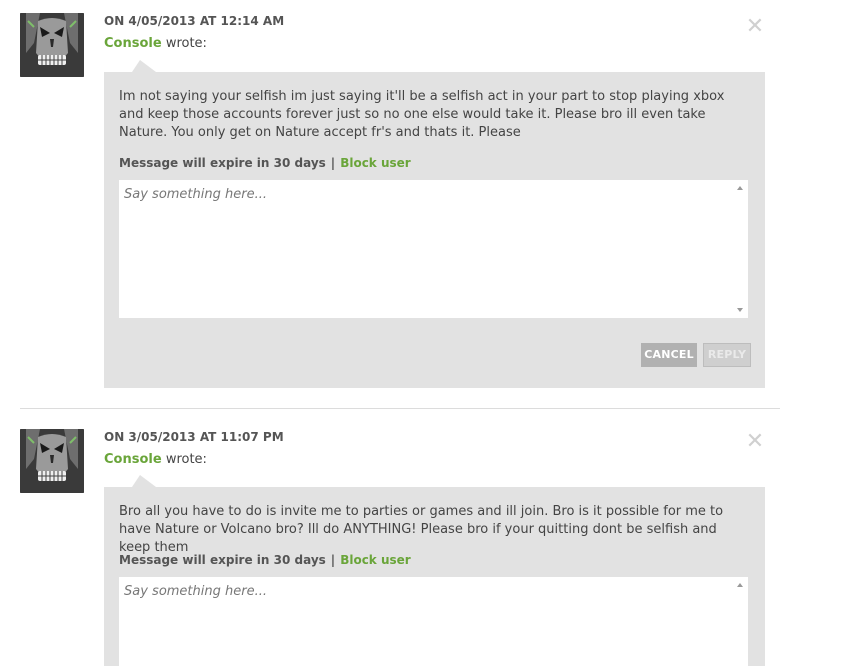 Image resolution: width=855 pixels, height=666 pixels. What do you see at coordinates (194, 437) in the screenshot?
I see `message-date: ON 3/05/2013 AT 11:07 PM` at bounding box center [194, 437].